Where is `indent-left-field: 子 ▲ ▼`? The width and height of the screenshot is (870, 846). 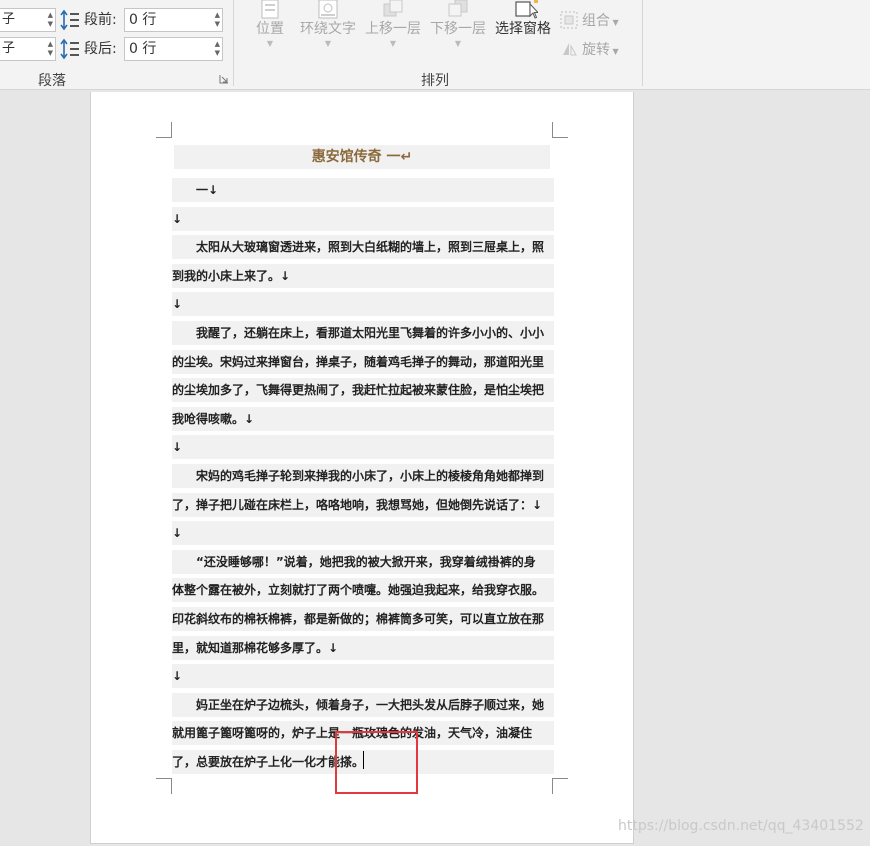
indent-left-field: 子 ▲ ▼ is located at coordinates (28, 20).